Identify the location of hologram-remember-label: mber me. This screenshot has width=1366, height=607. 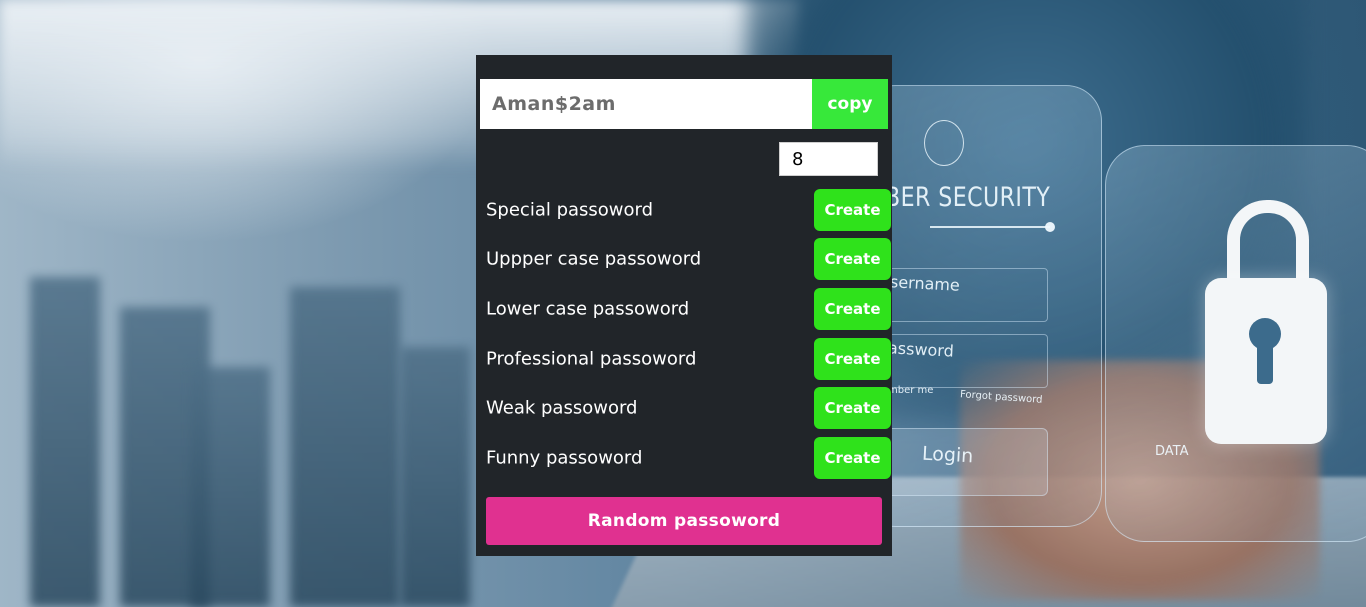
(911, 390).